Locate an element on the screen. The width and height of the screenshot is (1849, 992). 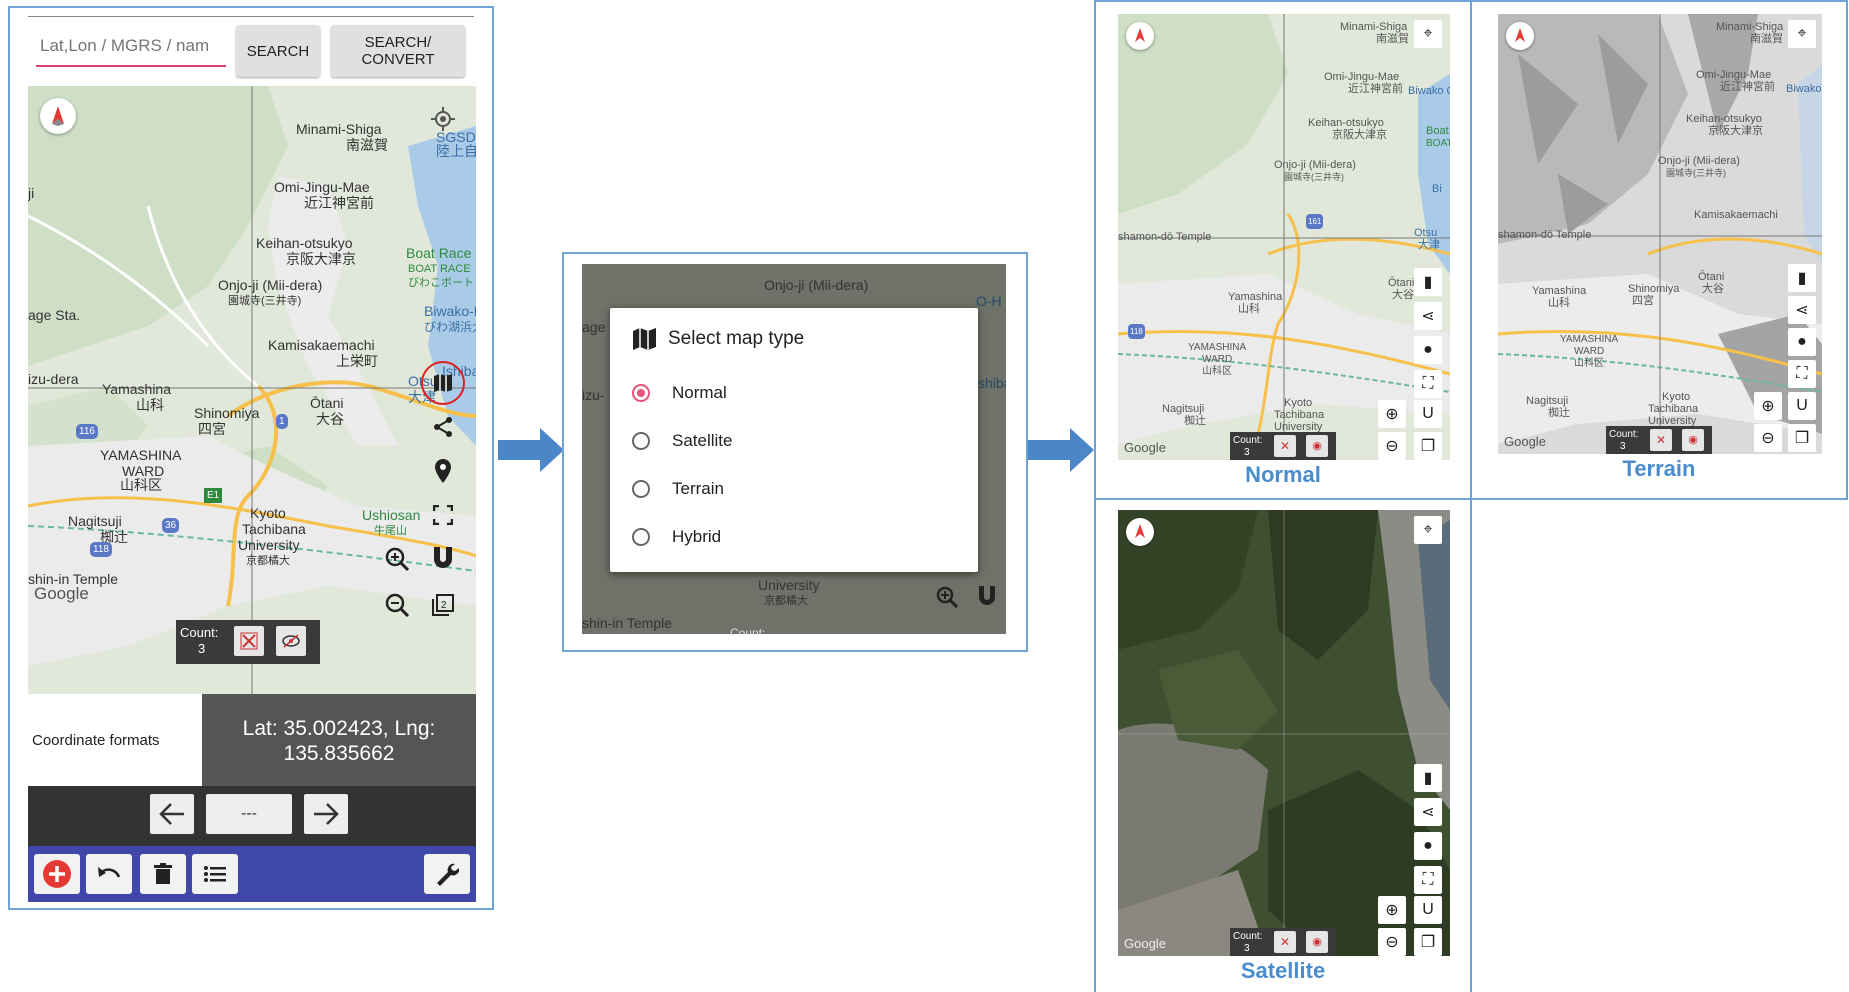
eye-off-icon is located at coordinates (291, 641).